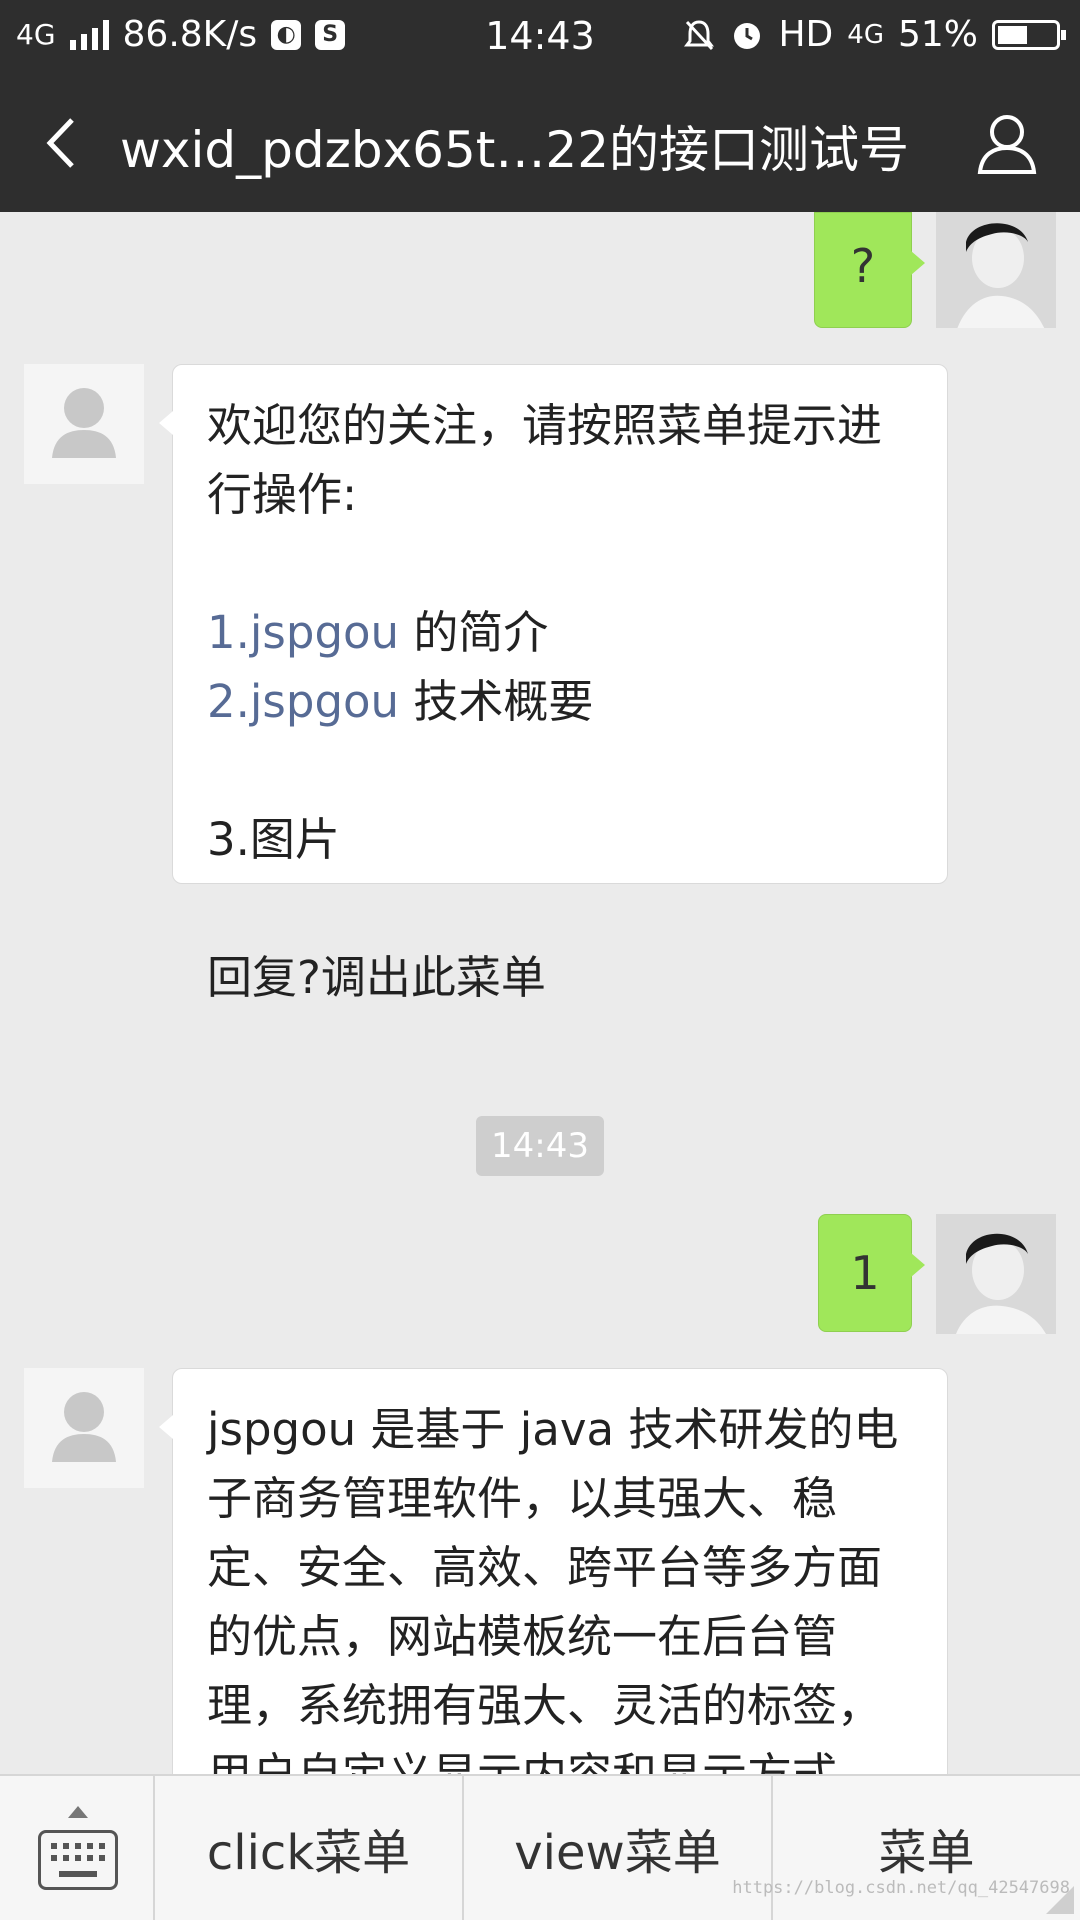 The height and width of the screenshot is (1920, 1080). Describe the element at coordinates (303, 701) in the screenshot. I see `jspgou-link-2: 2.jspgou` at that location.